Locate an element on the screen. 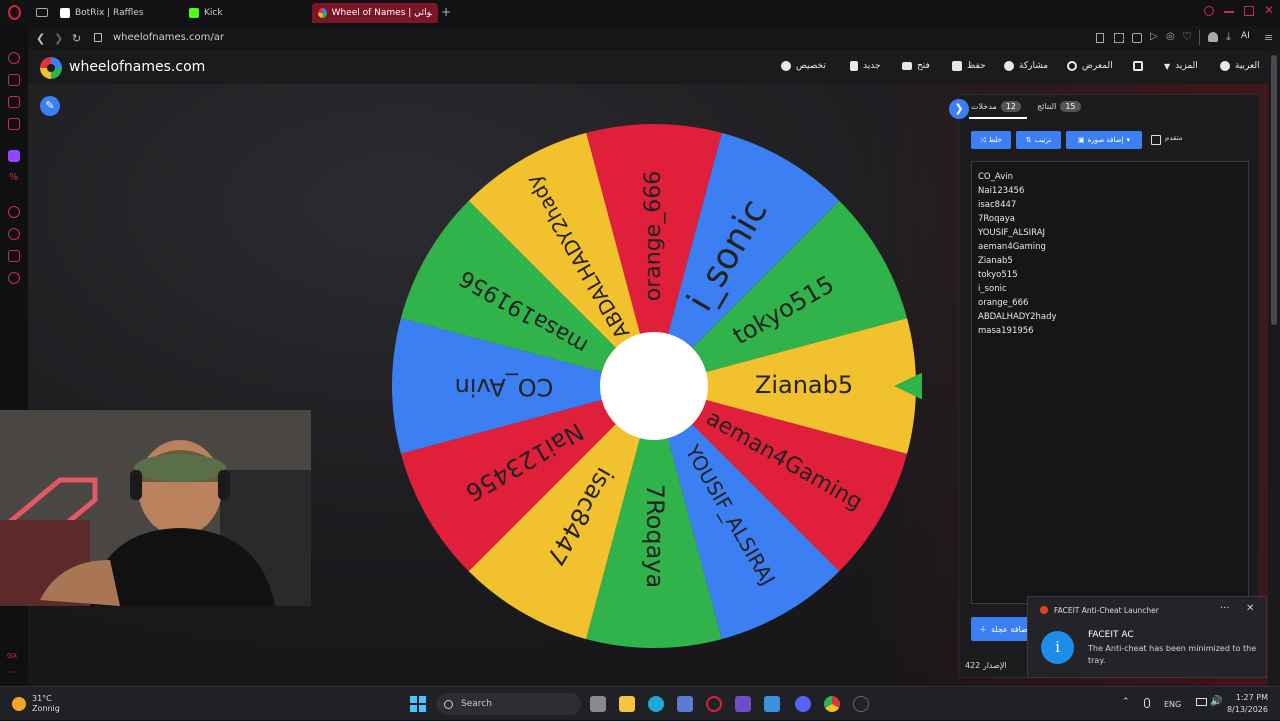 The height and width of the screenshot is (721, 1280). task-view-icon is located at coordinates (598, 704).